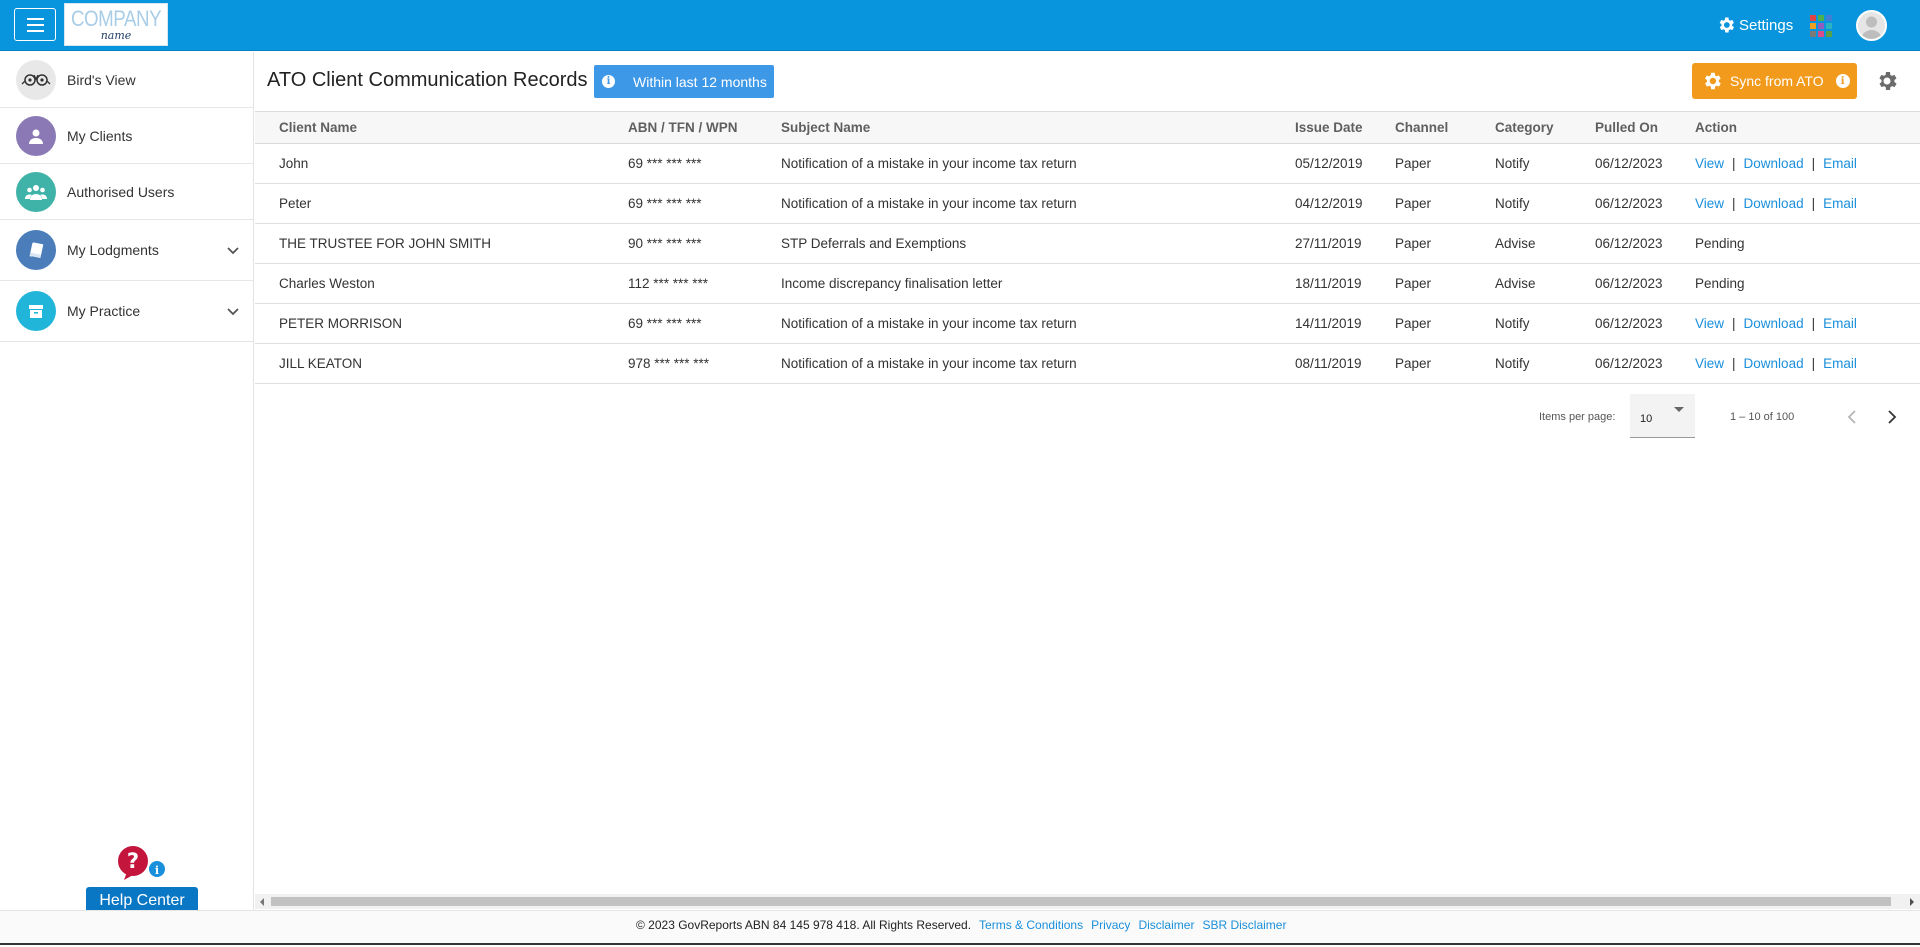  What do you see at coordinates (441, 127) in the screenshot?
I see `column-header-client-name: Client Name` at bounding box center [441, 127].